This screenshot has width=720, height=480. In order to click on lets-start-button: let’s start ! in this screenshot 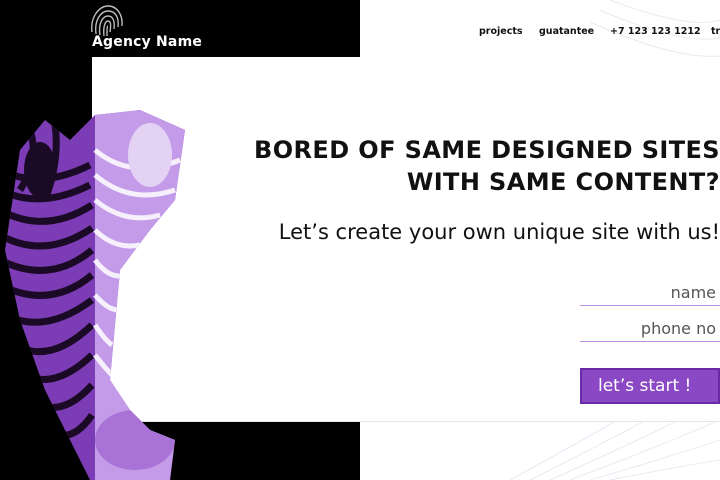, I will do `click(650, 386)`.